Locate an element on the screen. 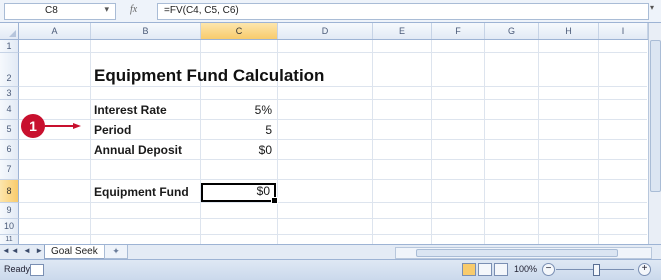 The image size is (661, 280). row-header-10: 10 is located at coordinates (9, 227).